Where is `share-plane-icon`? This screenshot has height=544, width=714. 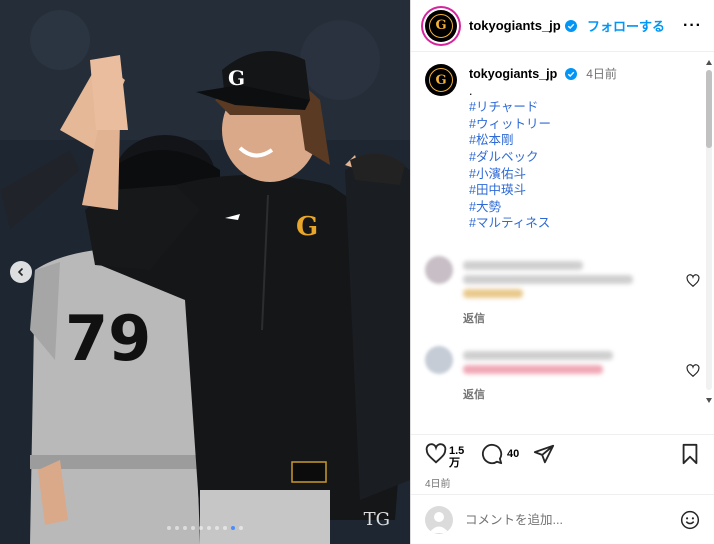
share-plane-icon is located at coordinates (544, 454).